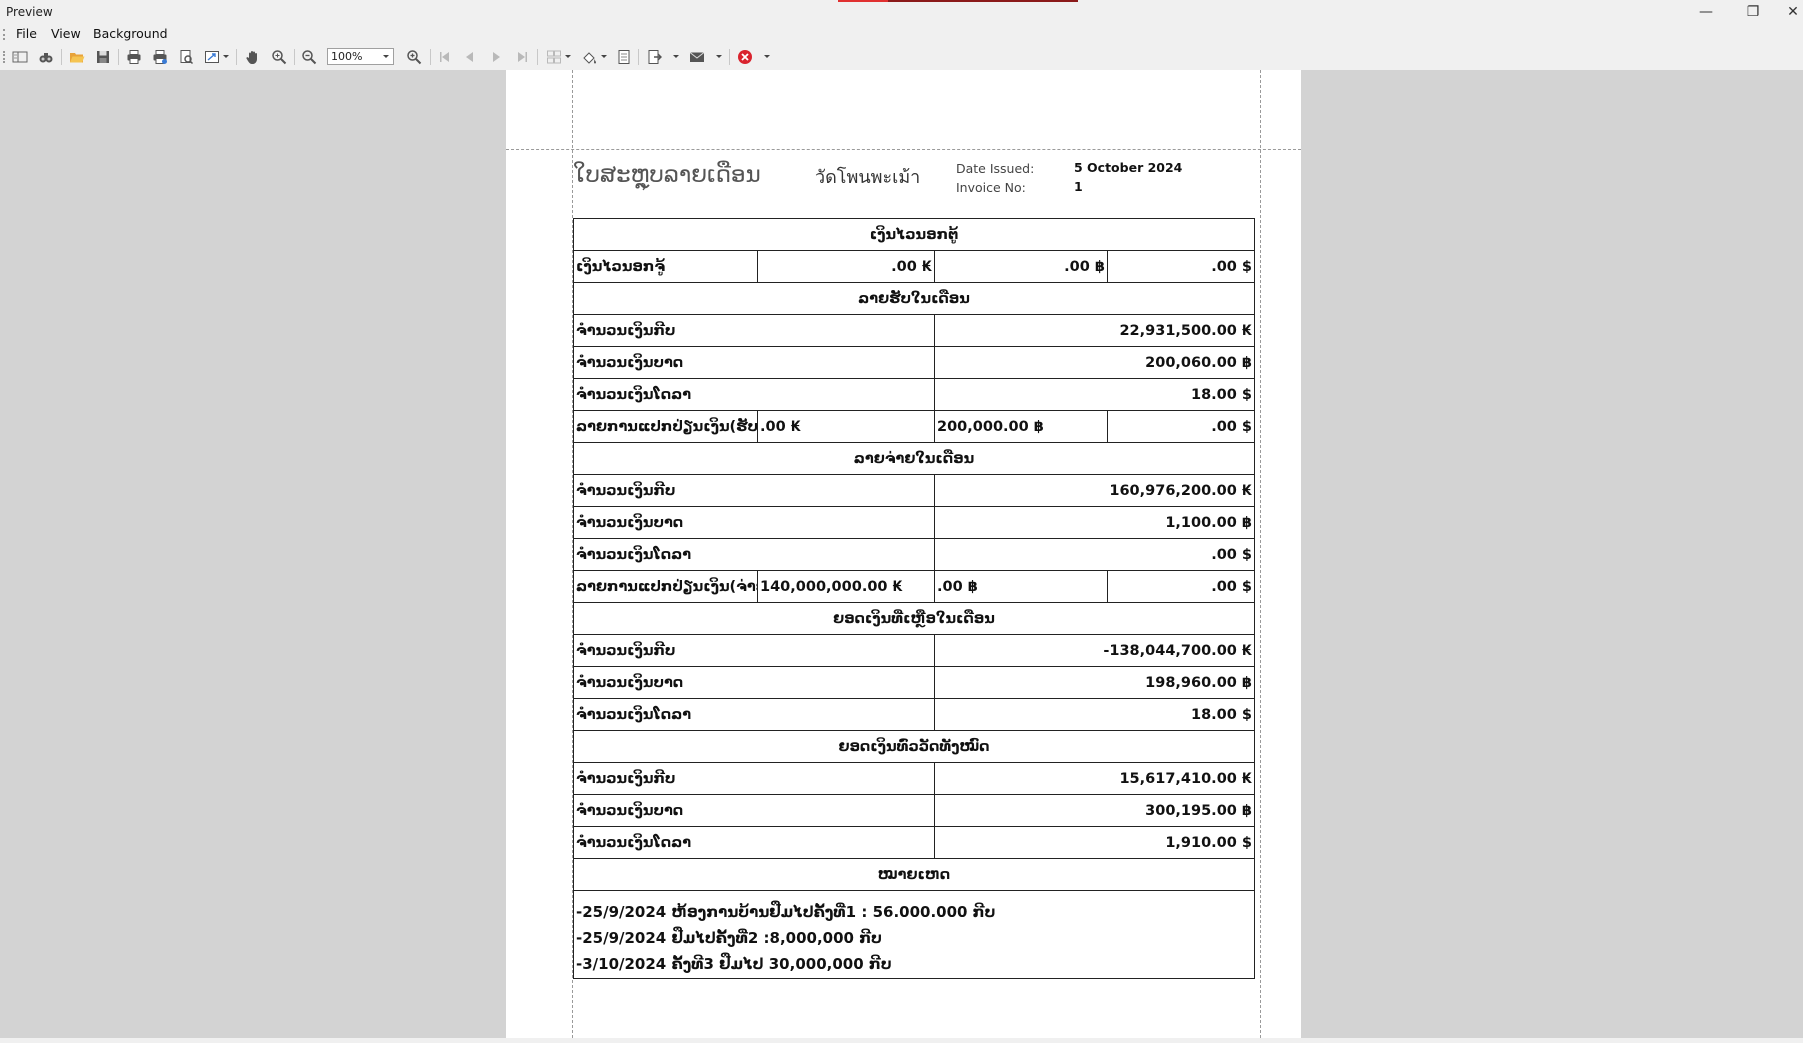 Image resolution: width=1803 pixels, height=1043 pixels. I want to click on quick-print-icon, so click(160, 57).